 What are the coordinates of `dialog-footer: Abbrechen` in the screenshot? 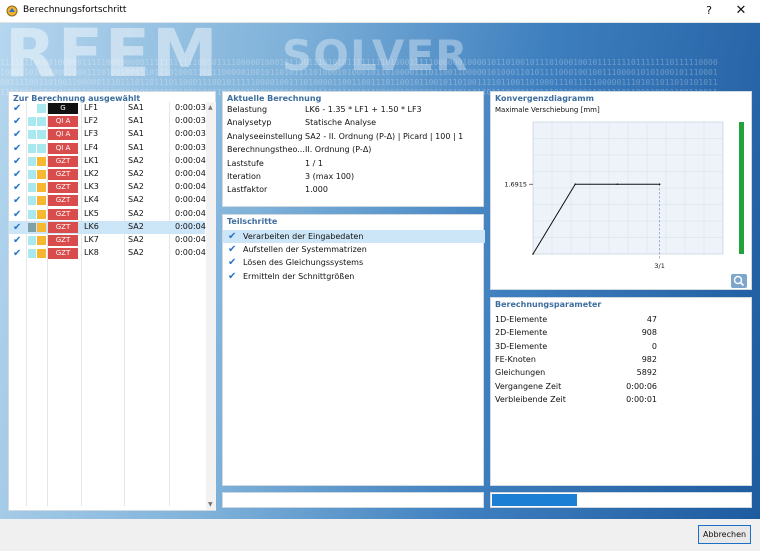 It's located at (380, 535).